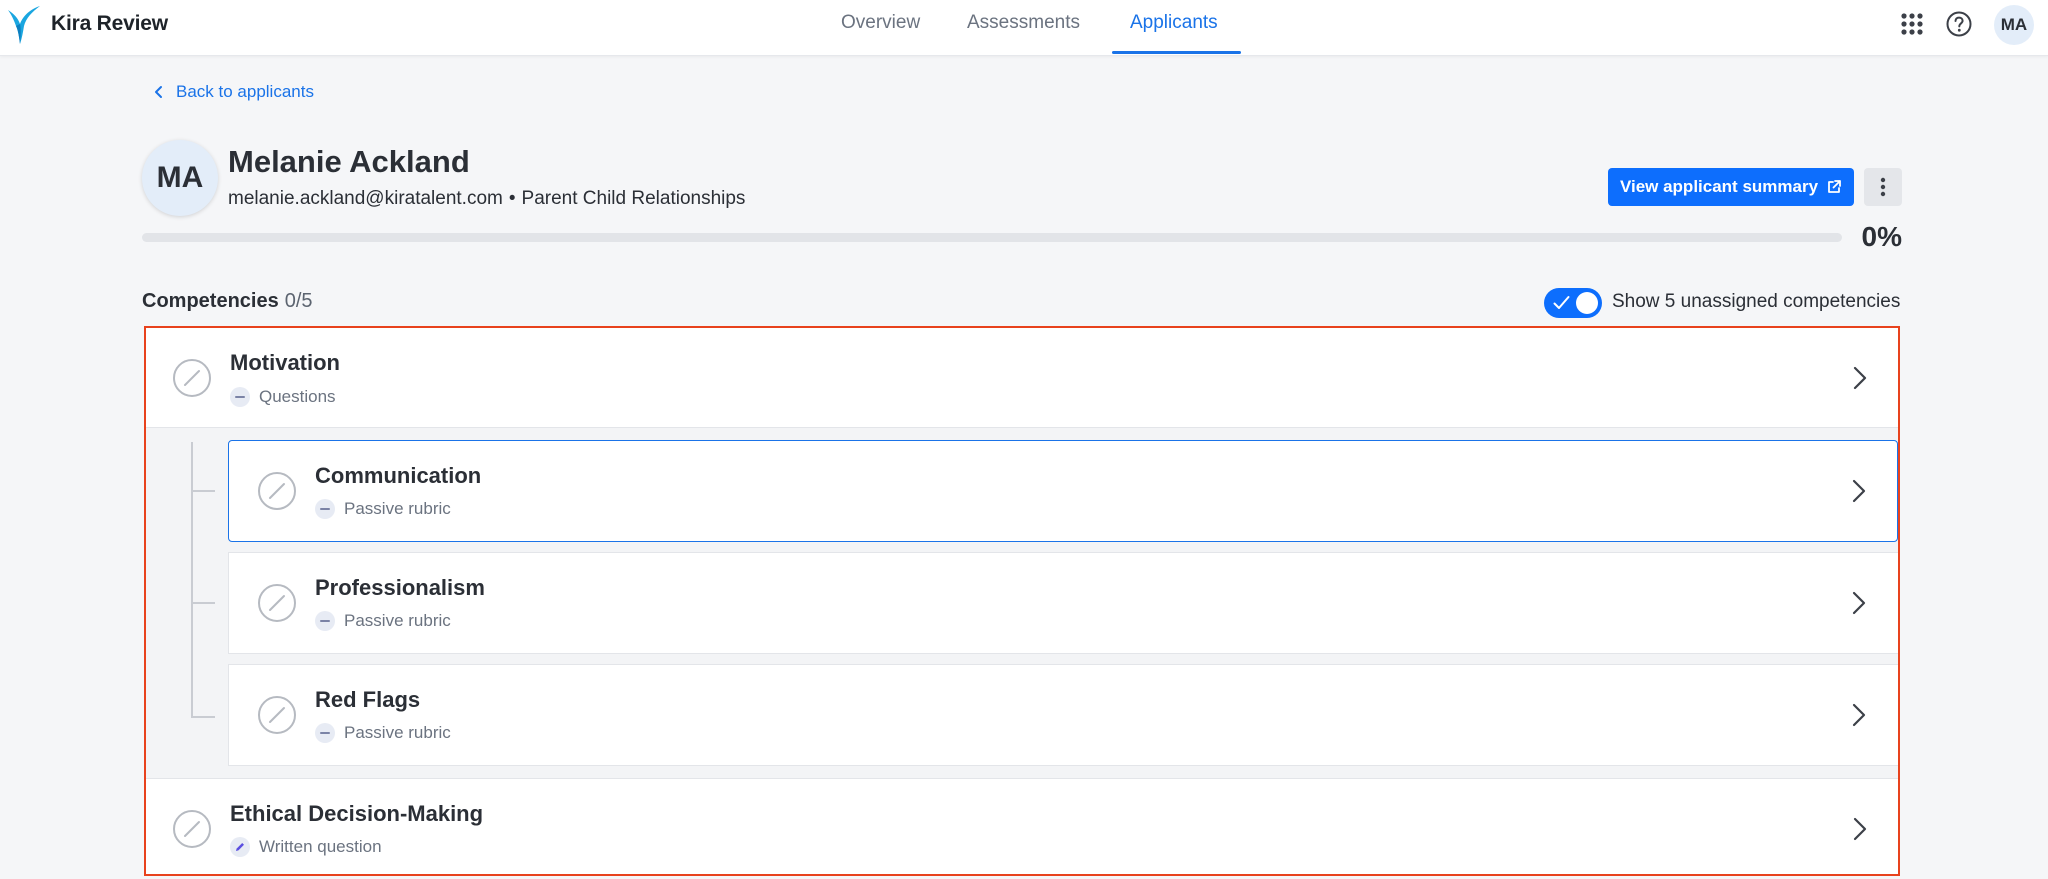 The width and height of the screenshot is (2048, 879). Describe the element at coordinates (1834, 186) in the screenshot. I see `external-link-icon` at that location.